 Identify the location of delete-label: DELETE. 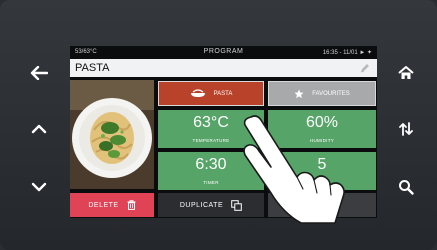
(103, 205).